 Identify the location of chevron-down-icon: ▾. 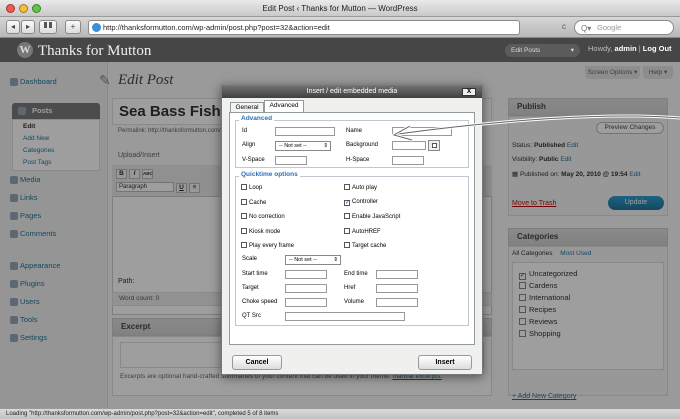
(572, 50).